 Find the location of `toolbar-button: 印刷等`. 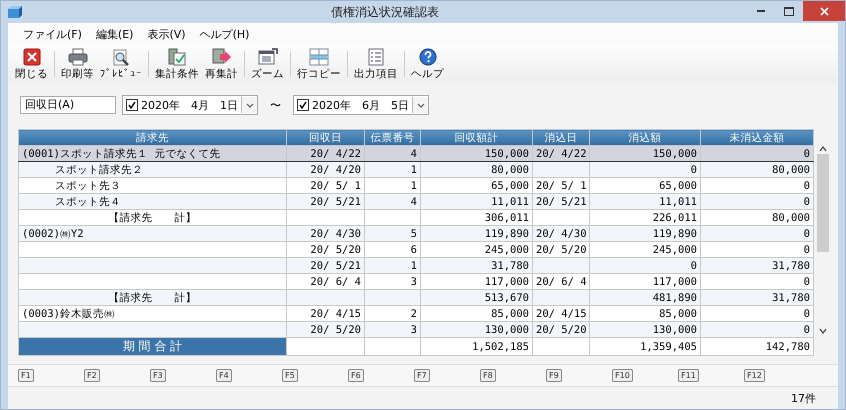

toolbar-button: 印刷等 is located at coordinates (77, 64).